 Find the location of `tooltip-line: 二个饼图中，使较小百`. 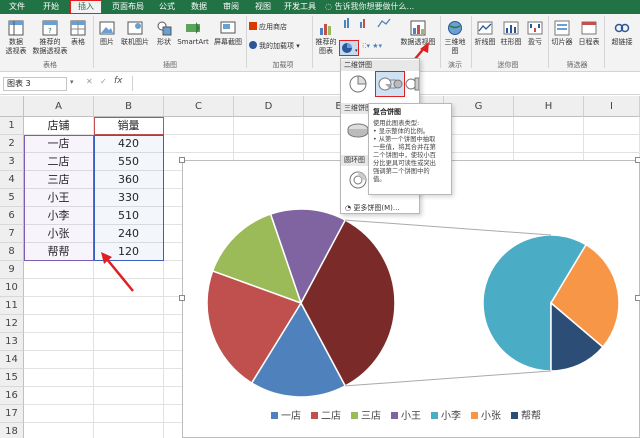

tooltip-line: 二个饼图中，使较小百 is located at coordinates (404, 155).